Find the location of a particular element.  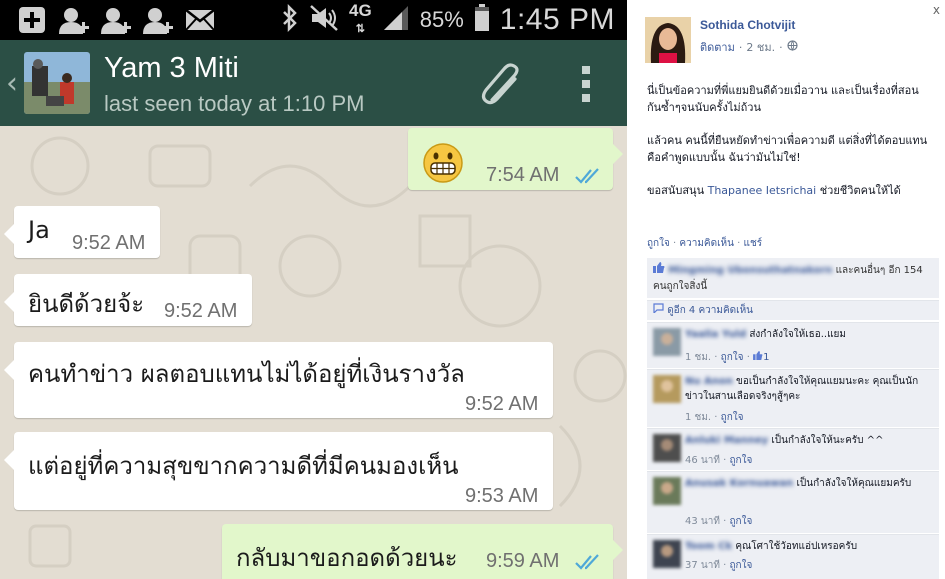

clock: 1:45 PM is located at coordinates (557, 19).